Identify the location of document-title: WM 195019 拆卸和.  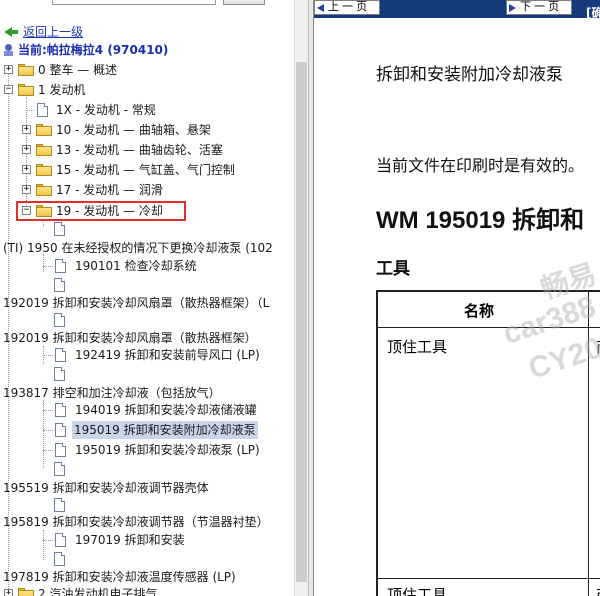
(480, 220).